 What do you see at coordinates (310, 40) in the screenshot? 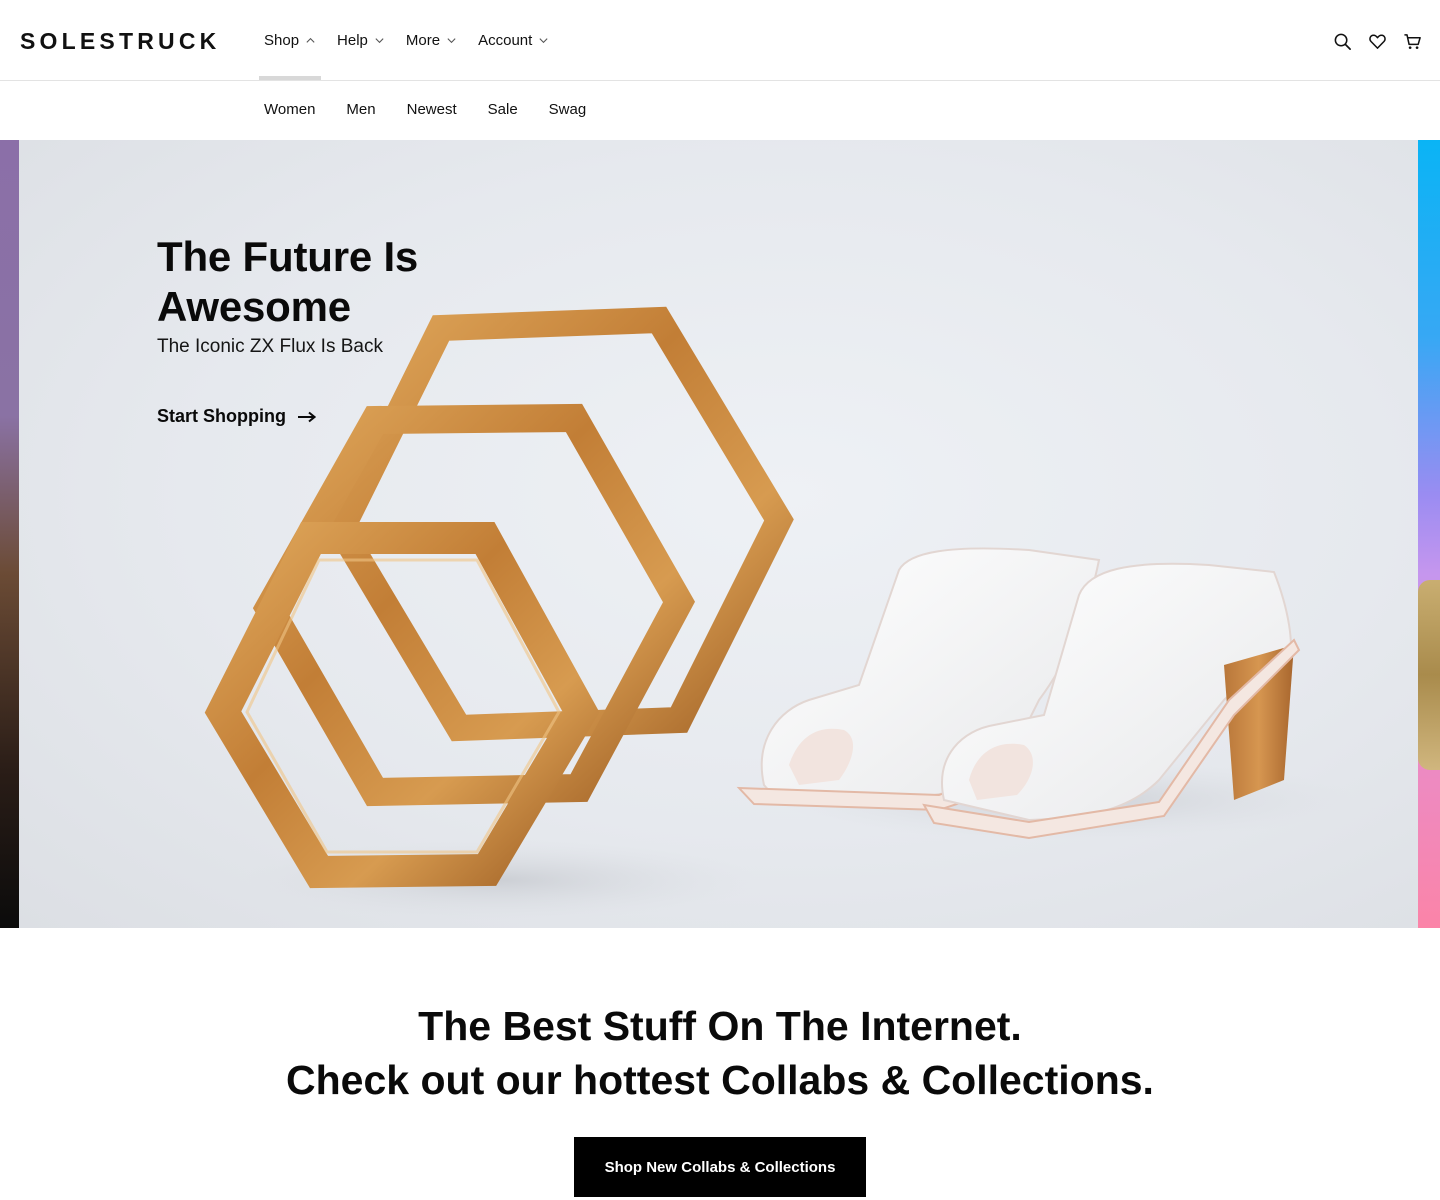
I see `chevron-up-icon` at bounding box center [310, 40].